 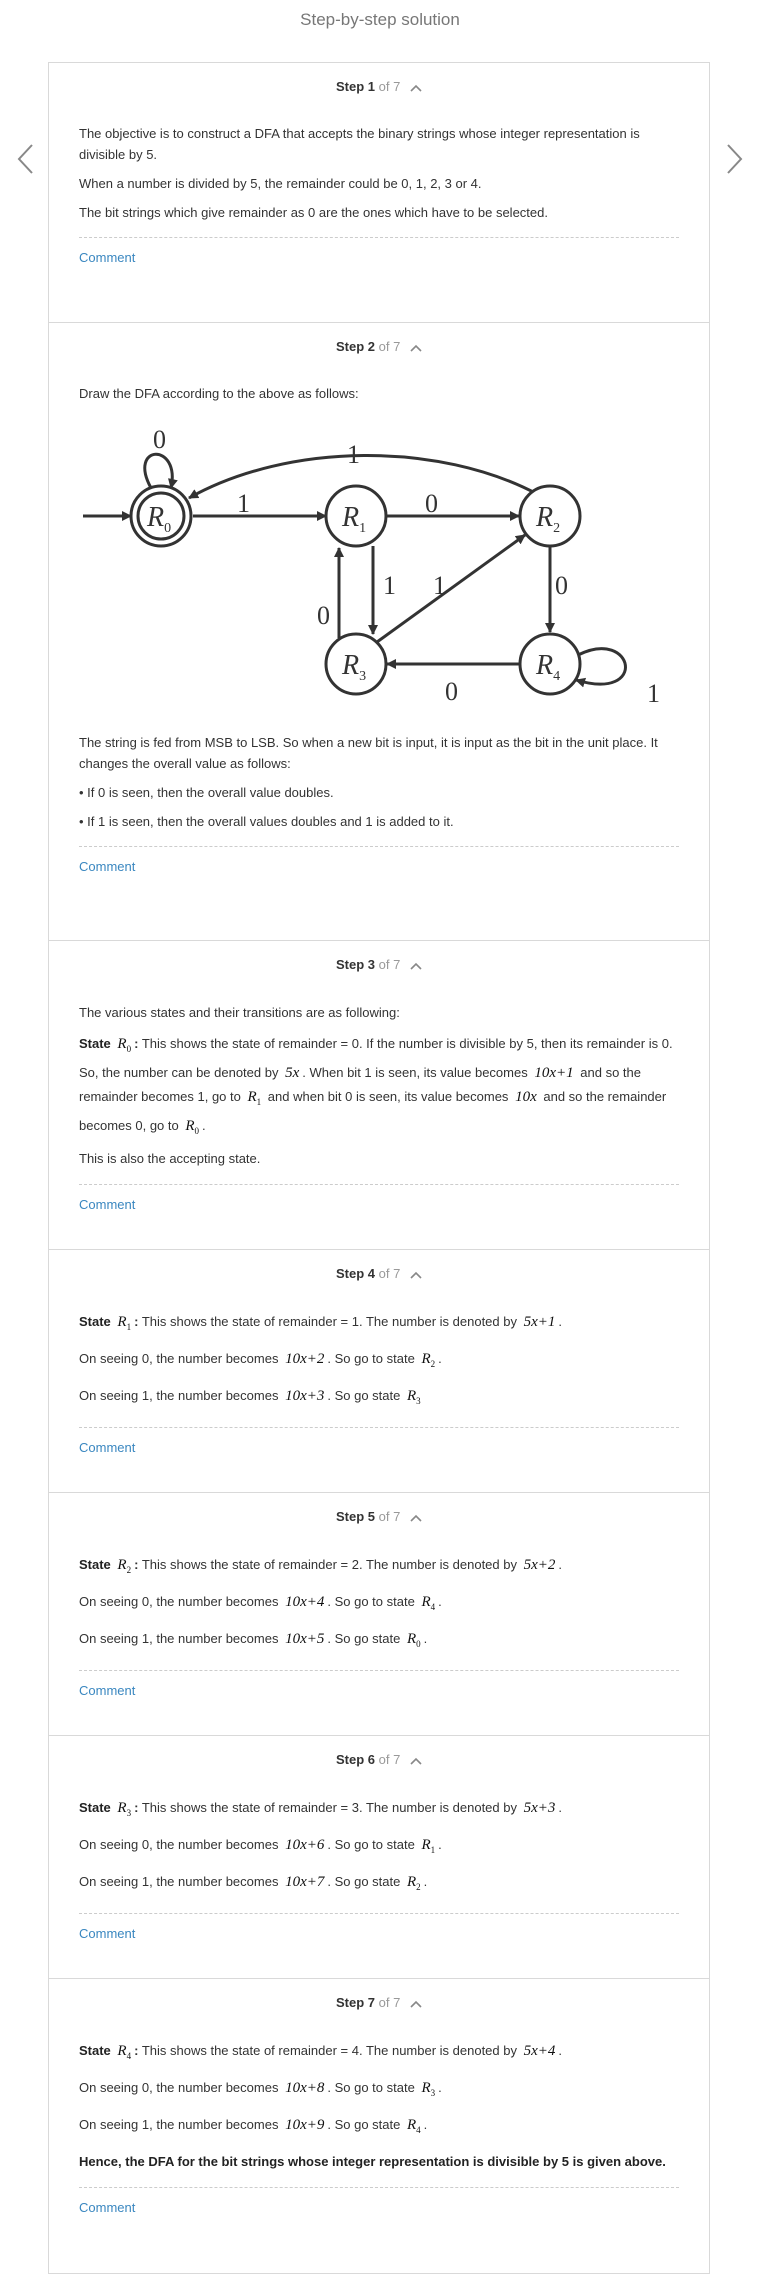 I want to click on step-label: Step 3, so click(x=356, y=964).